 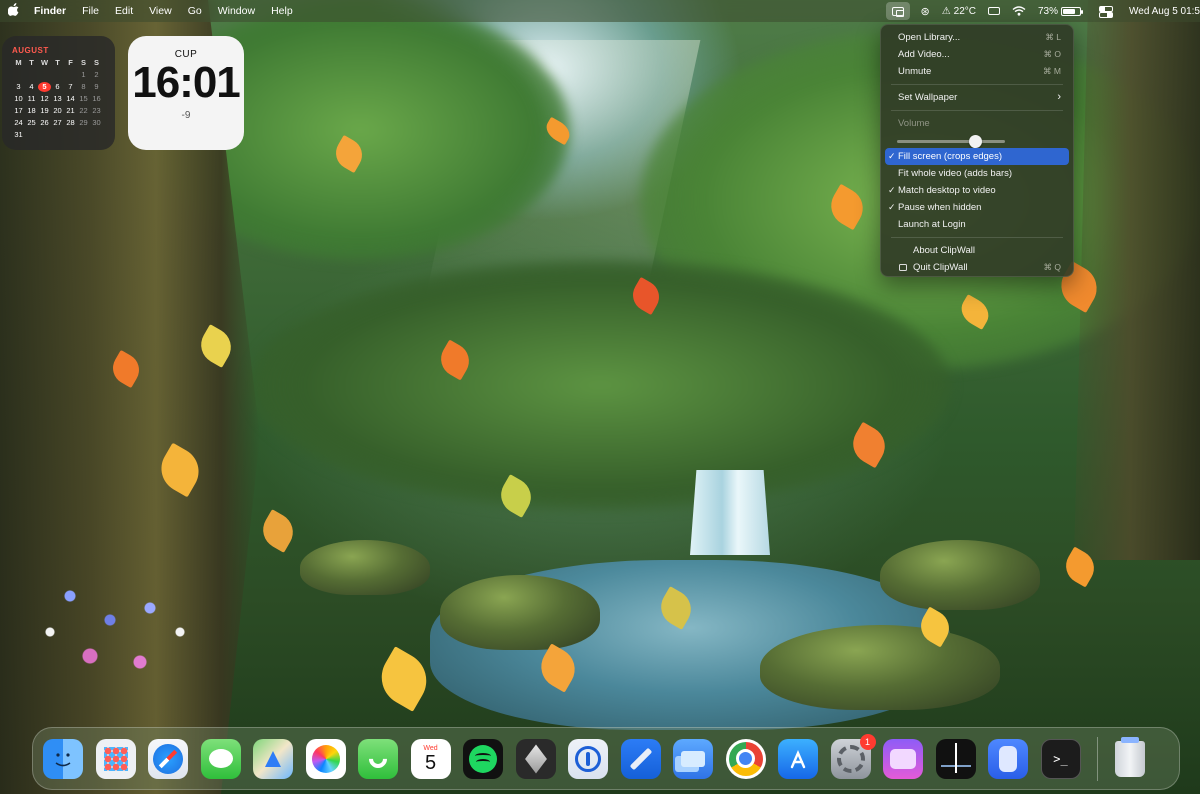 What do you see at coordinates (96, 98) in the screenshot?
I see `calendar-day: 16` at bounding box center [96, 98].